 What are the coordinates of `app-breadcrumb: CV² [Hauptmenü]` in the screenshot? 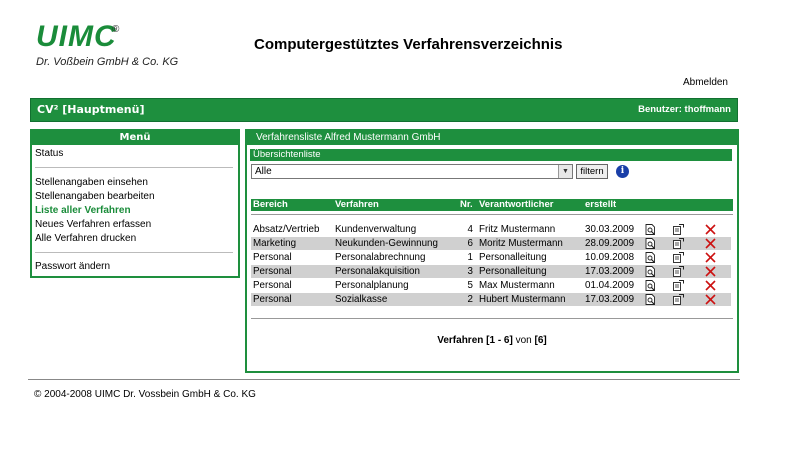 It's located at (91, 109).